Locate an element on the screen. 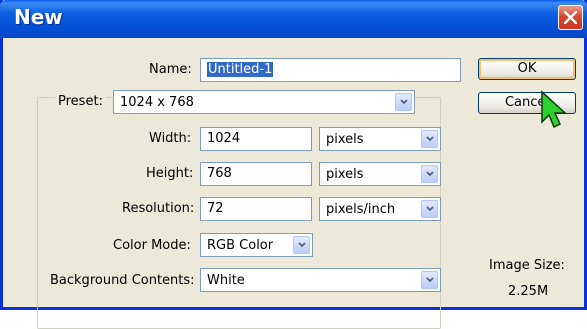  height-value: 768 is located at coordinates (219, 173).